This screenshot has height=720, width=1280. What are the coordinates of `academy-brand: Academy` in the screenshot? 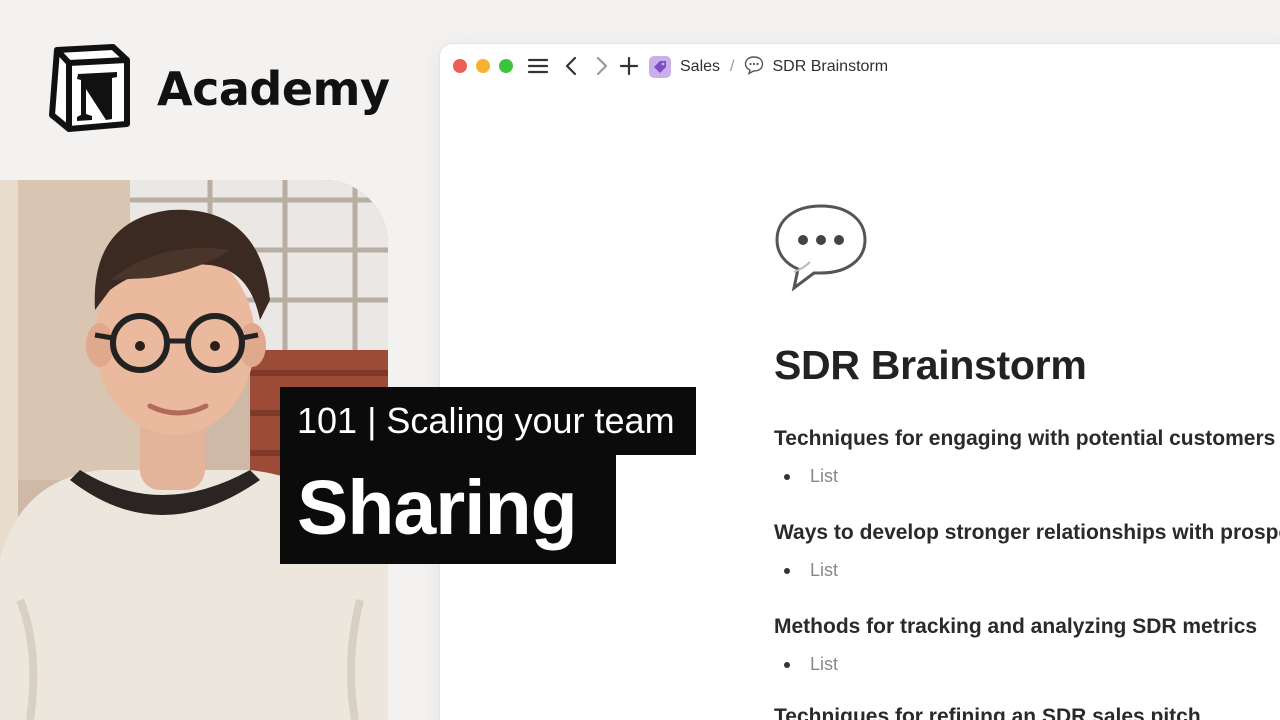 It's located at (218, 88).